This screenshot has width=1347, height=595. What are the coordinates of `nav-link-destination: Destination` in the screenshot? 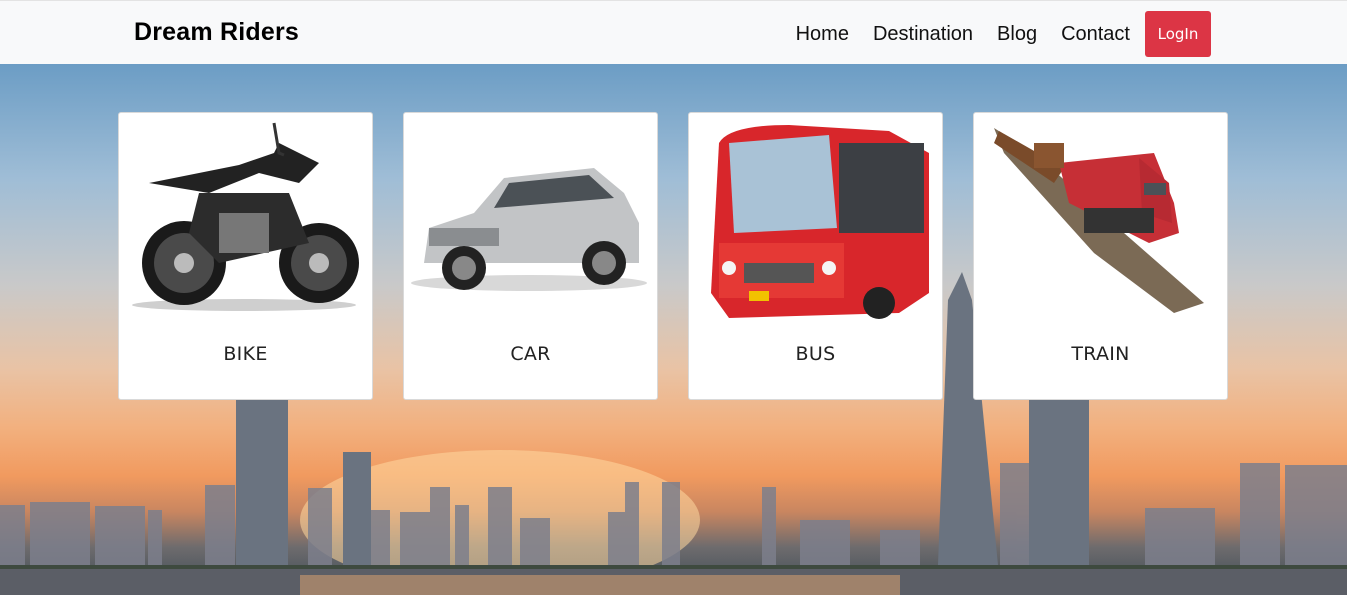 It's located at (923, 34).